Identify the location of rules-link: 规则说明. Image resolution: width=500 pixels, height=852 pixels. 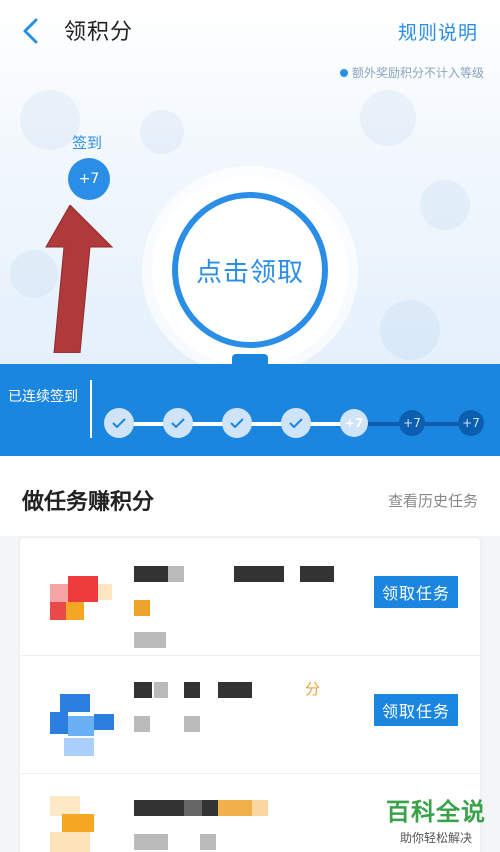
(438, 31).